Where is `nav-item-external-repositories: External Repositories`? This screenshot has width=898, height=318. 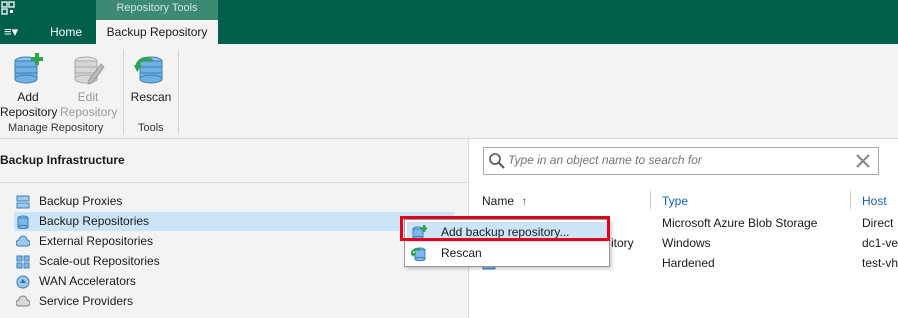 nav-item-external-repositories: External Repositories is located at coordinates (234, 241).